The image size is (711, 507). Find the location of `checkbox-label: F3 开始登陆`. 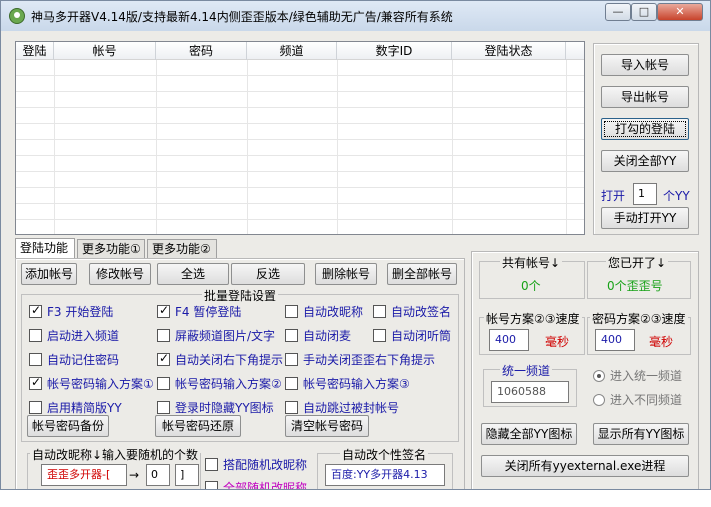

checkbox-label: F3 开始登陆 is located at coordinates (80, 312).